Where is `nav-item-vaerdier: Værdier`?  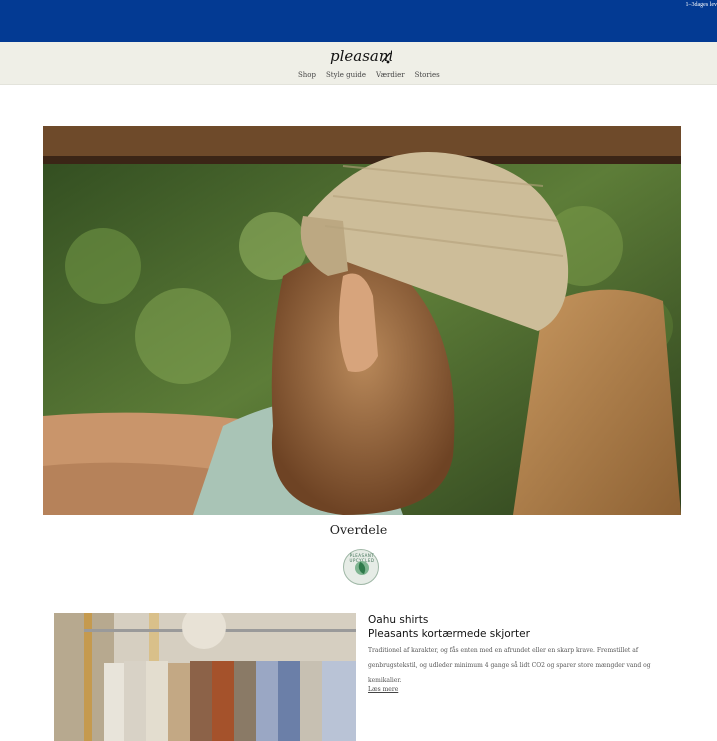
nav-item-vaerdier: Værdier is located at coordinates (390, 75).